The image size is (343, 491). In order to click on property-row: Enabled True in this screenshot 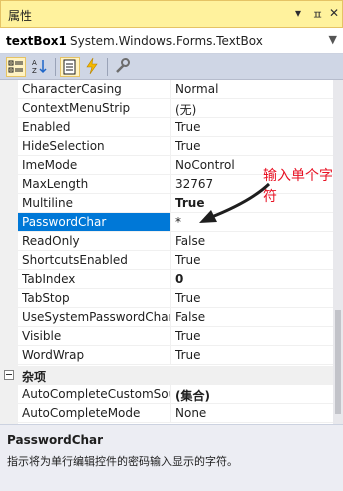, I will do `click(175, 127)`.